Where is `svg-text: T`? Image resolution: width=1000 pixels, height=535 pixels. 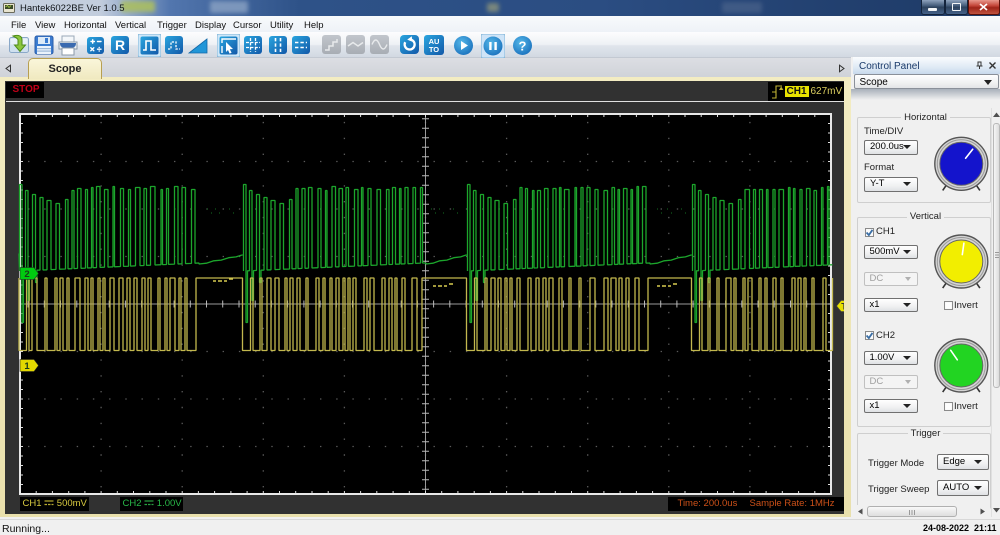 svg-text: T is located at coordinates (842, 306).